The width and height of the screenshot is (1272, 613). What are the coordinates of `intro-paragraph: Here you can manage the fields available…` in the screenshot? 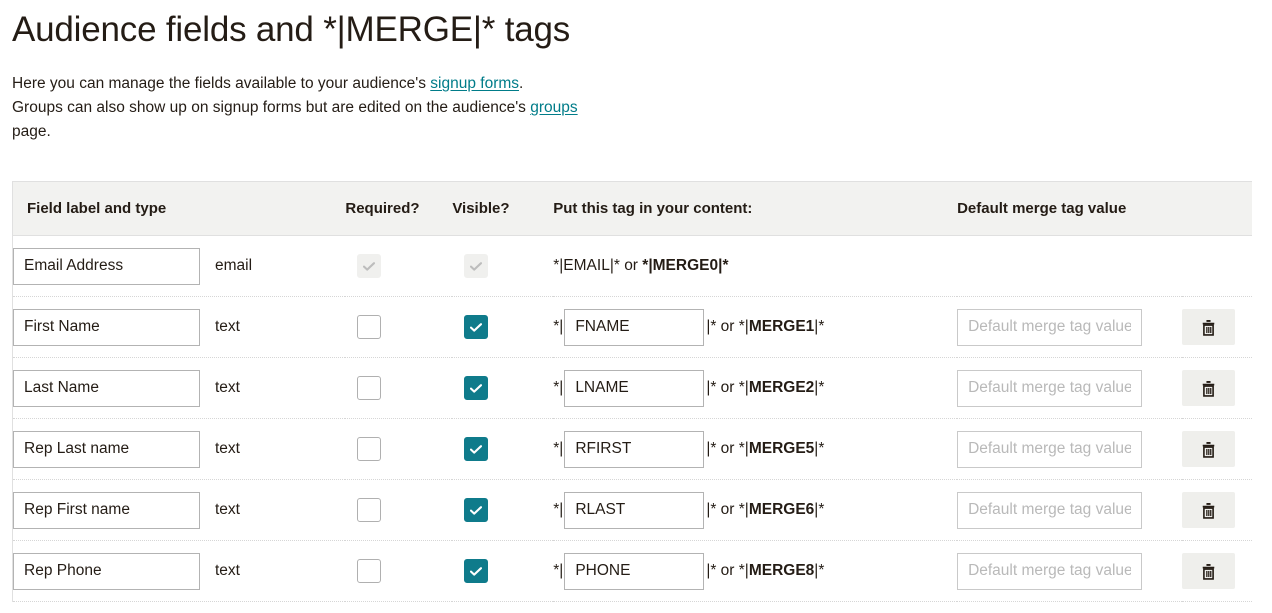 It's located at (330, 97).